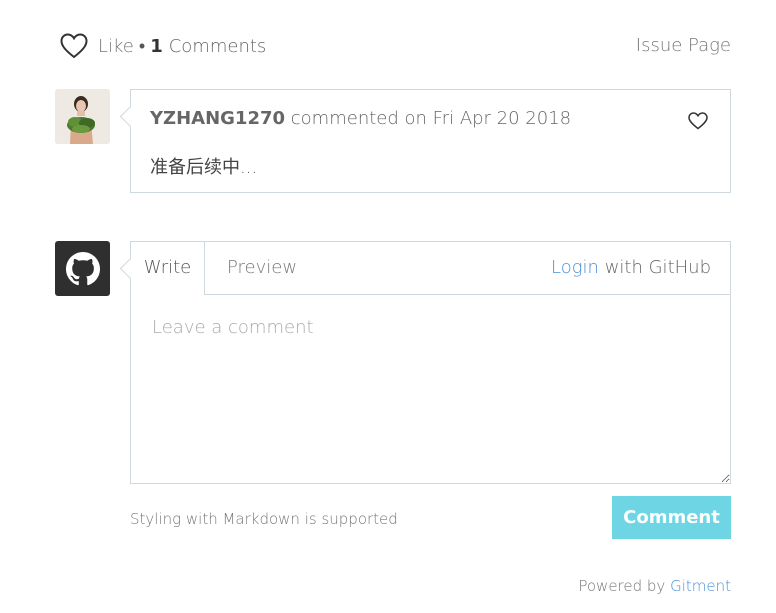  I want to click on comment-author: YZHANG1270, so click(217, 118).